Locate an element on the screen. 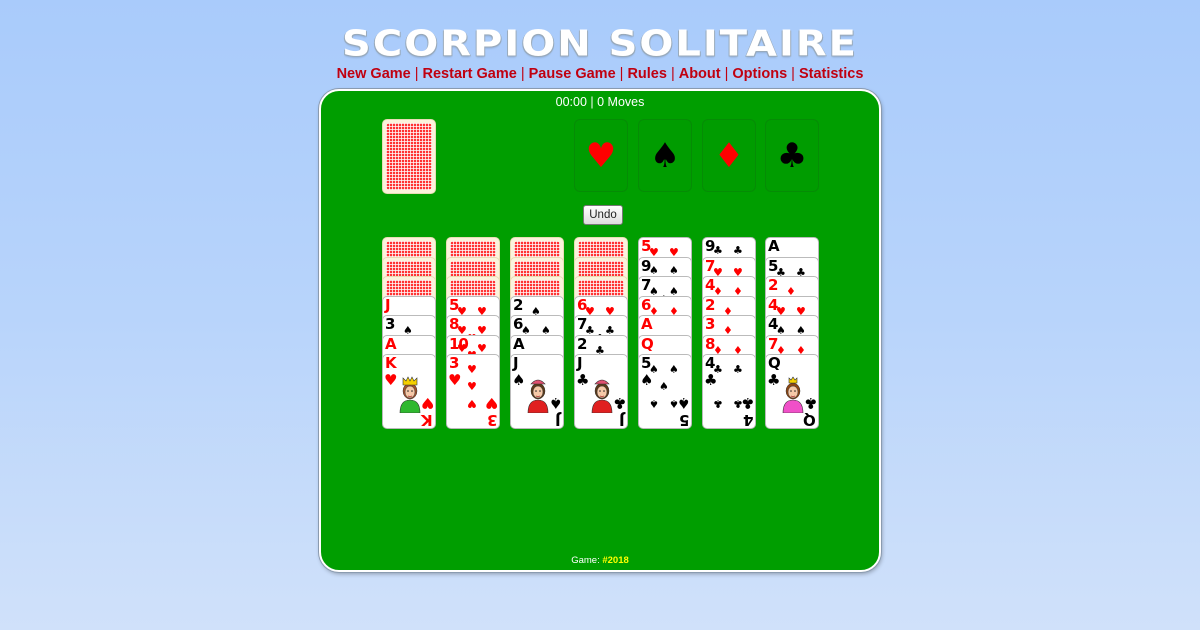 Image resolution: width=1200 pixels, height=630 pixels. menu-about: About is located at coordinates (700, 74).